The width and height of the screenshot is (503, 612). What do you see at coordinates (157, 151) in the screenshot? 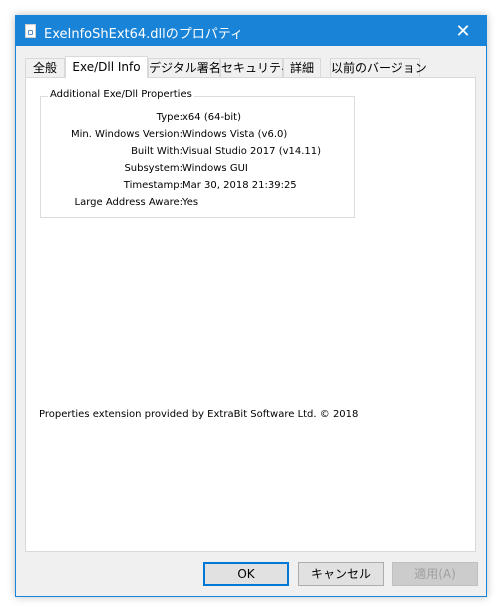
I see `property-label: Built With:` at bounding box center [157, 151].